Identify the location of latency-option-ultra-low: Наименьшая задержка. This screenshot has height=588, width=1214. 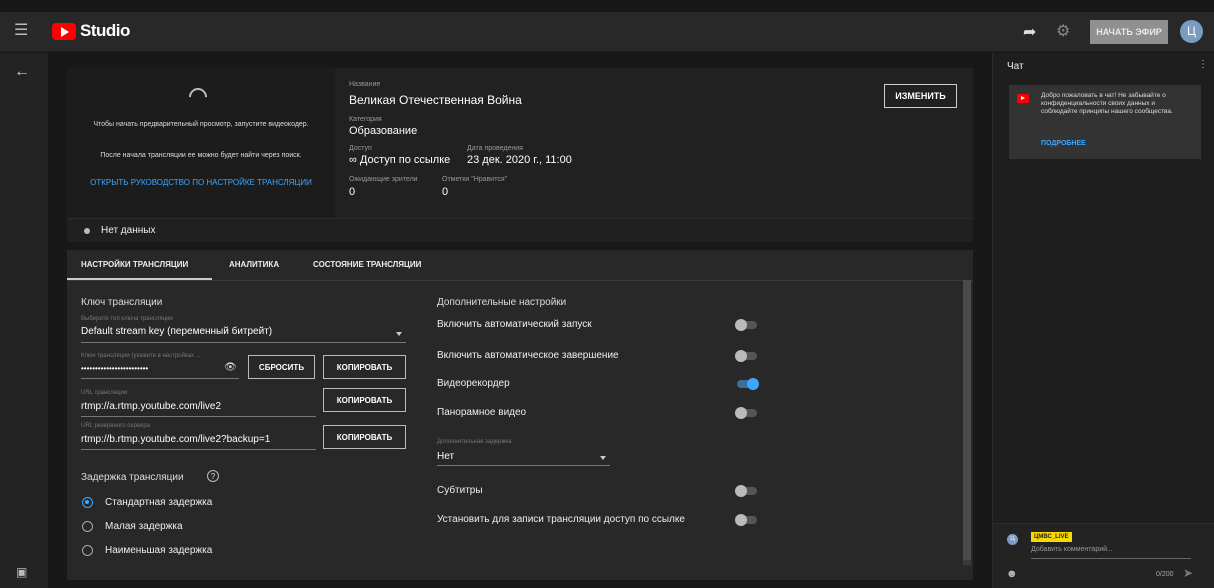
(158, 550).